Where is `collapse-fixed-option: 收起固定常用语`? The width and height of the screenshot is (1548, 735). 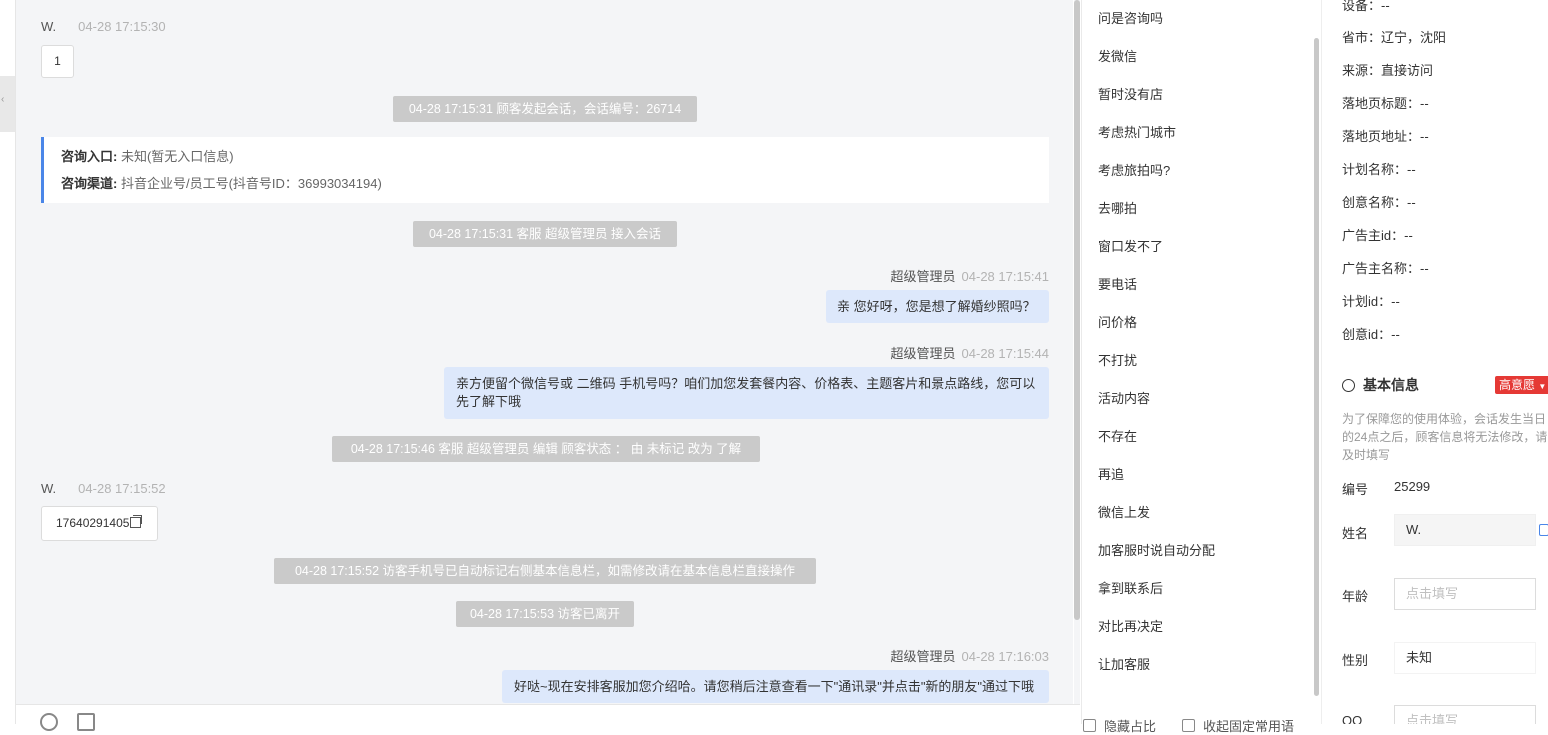
collapse-fixed-option: 收起固定常用语 is located at coordinates (1238, 725).